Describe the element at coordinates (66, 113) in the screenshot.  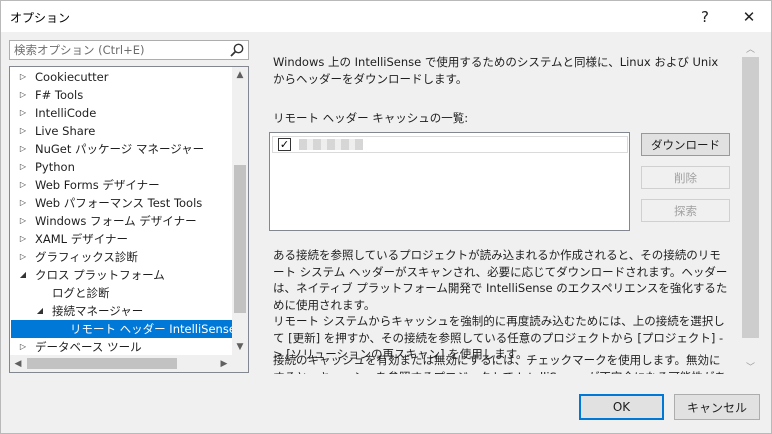
I see `tree-item-label: IntelliCode` at that location.